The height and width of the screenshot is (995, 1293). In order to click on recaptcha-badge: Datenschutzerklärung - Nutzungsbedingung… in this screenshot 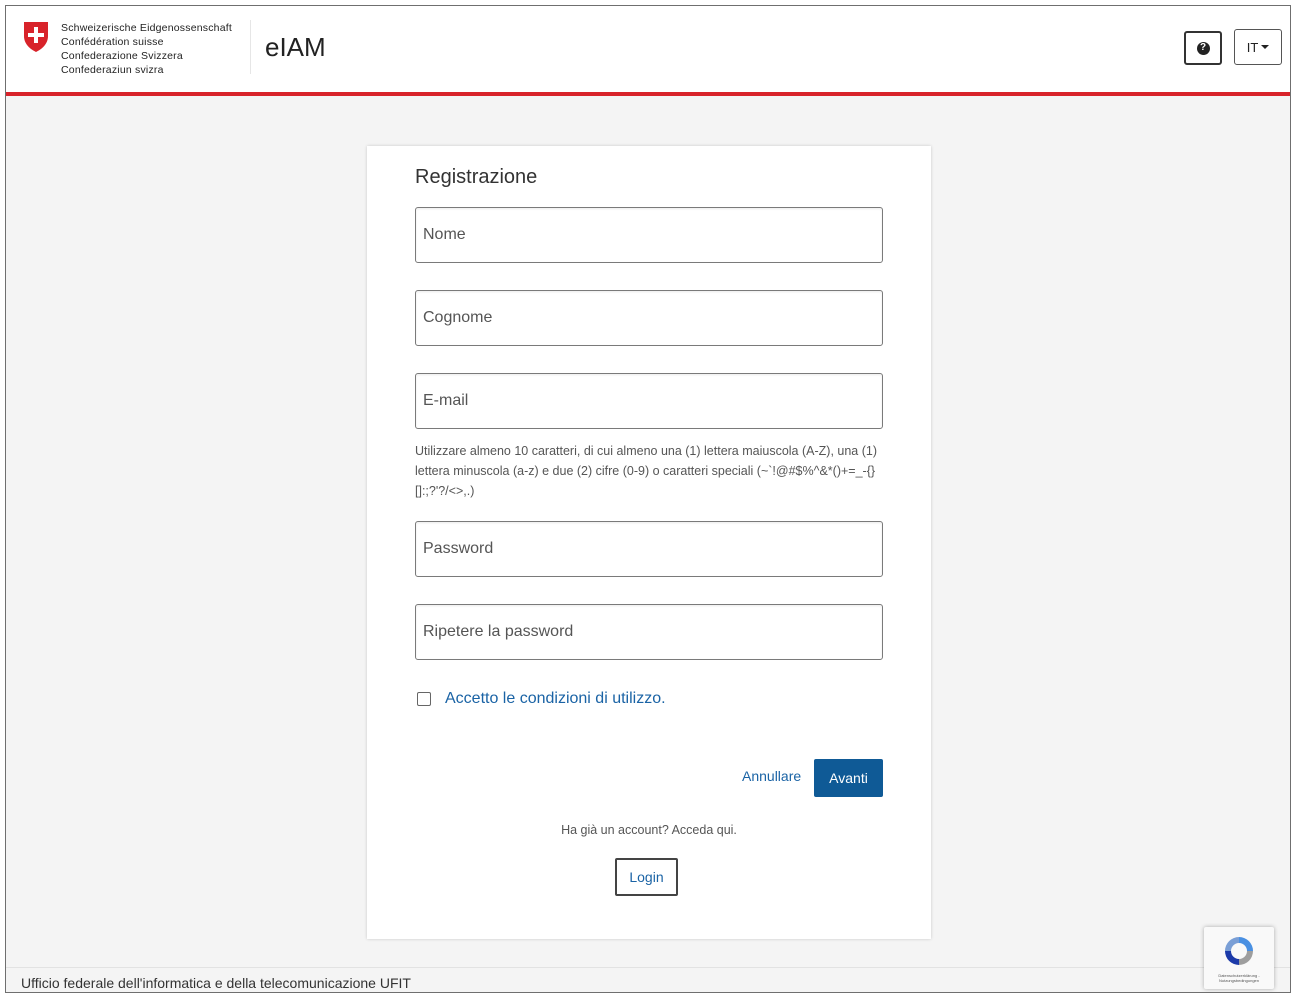, I will do `click(1239, 958)`.